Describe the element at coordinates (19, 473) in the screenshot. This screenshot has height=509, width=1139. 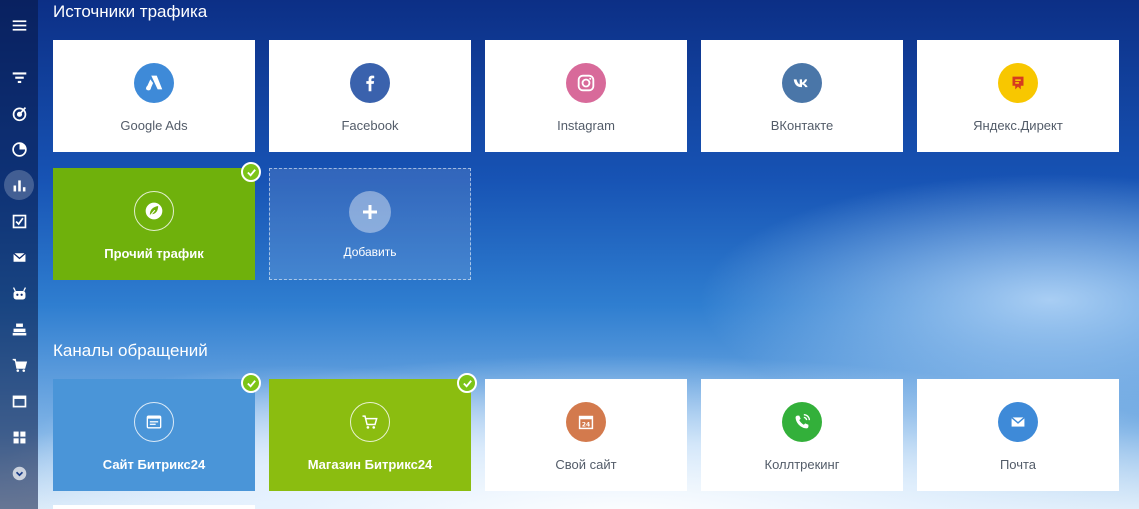
I see `chevron-down-icon` at that location.